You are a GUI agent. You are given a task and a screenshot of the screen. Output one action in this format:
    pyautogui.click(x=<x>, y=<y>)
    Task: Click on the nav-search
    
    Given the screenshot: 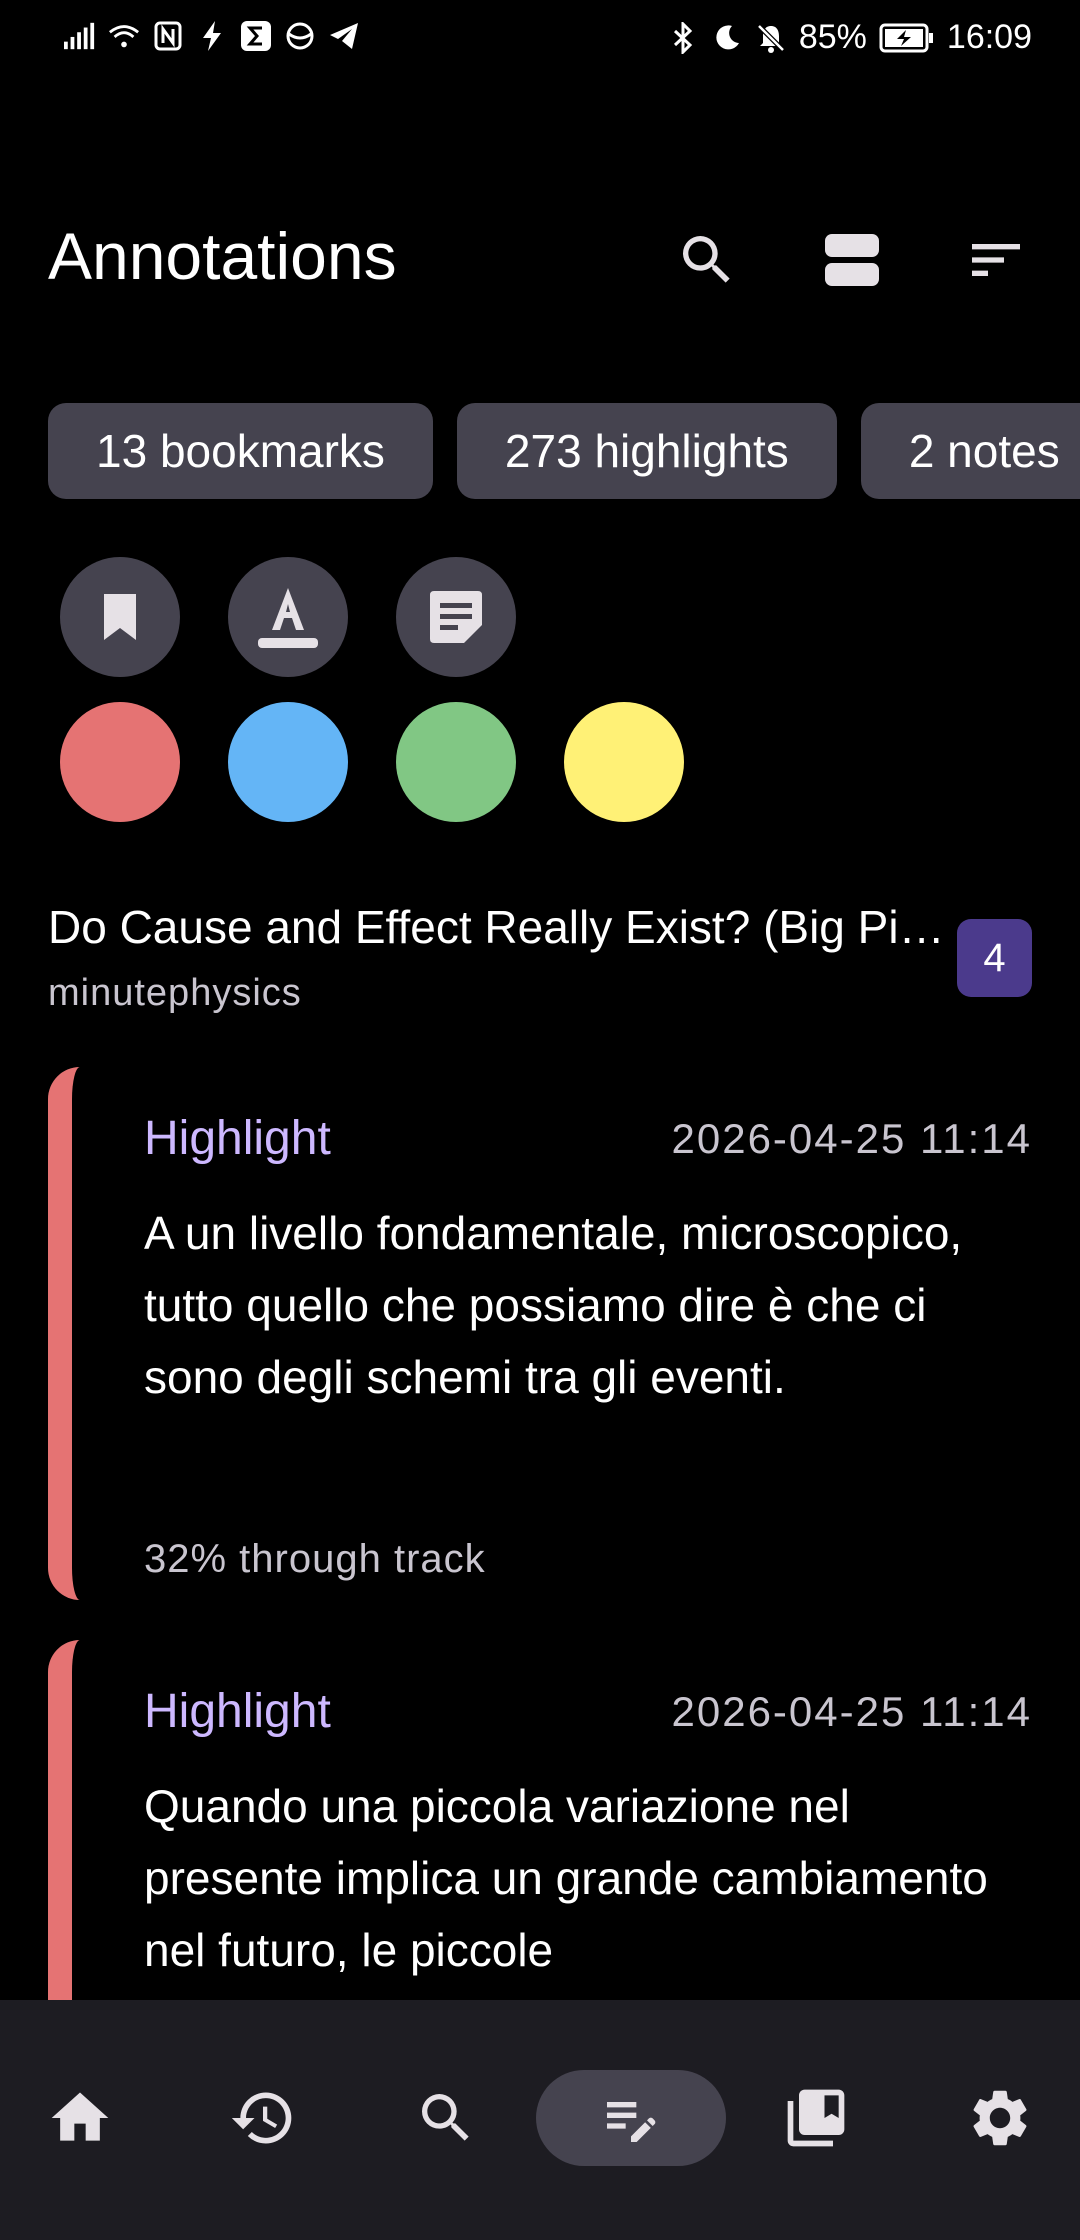 What is the action you would take?
    pyautogui.click(x=446, y=2118)
    